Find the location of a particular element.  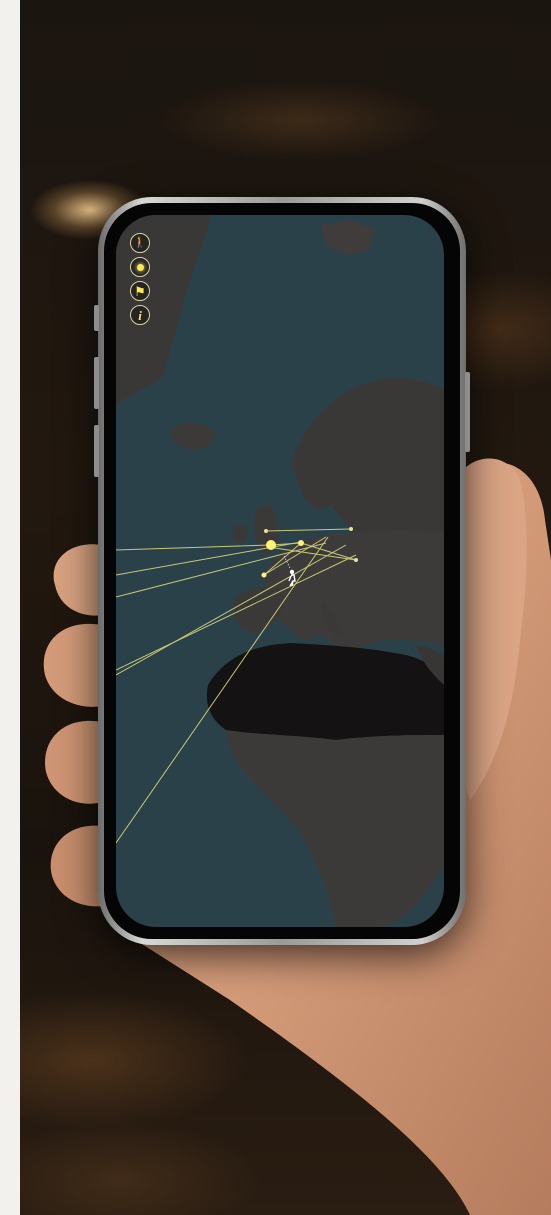

light-dot-glyph is located at coordinates (140, 267).